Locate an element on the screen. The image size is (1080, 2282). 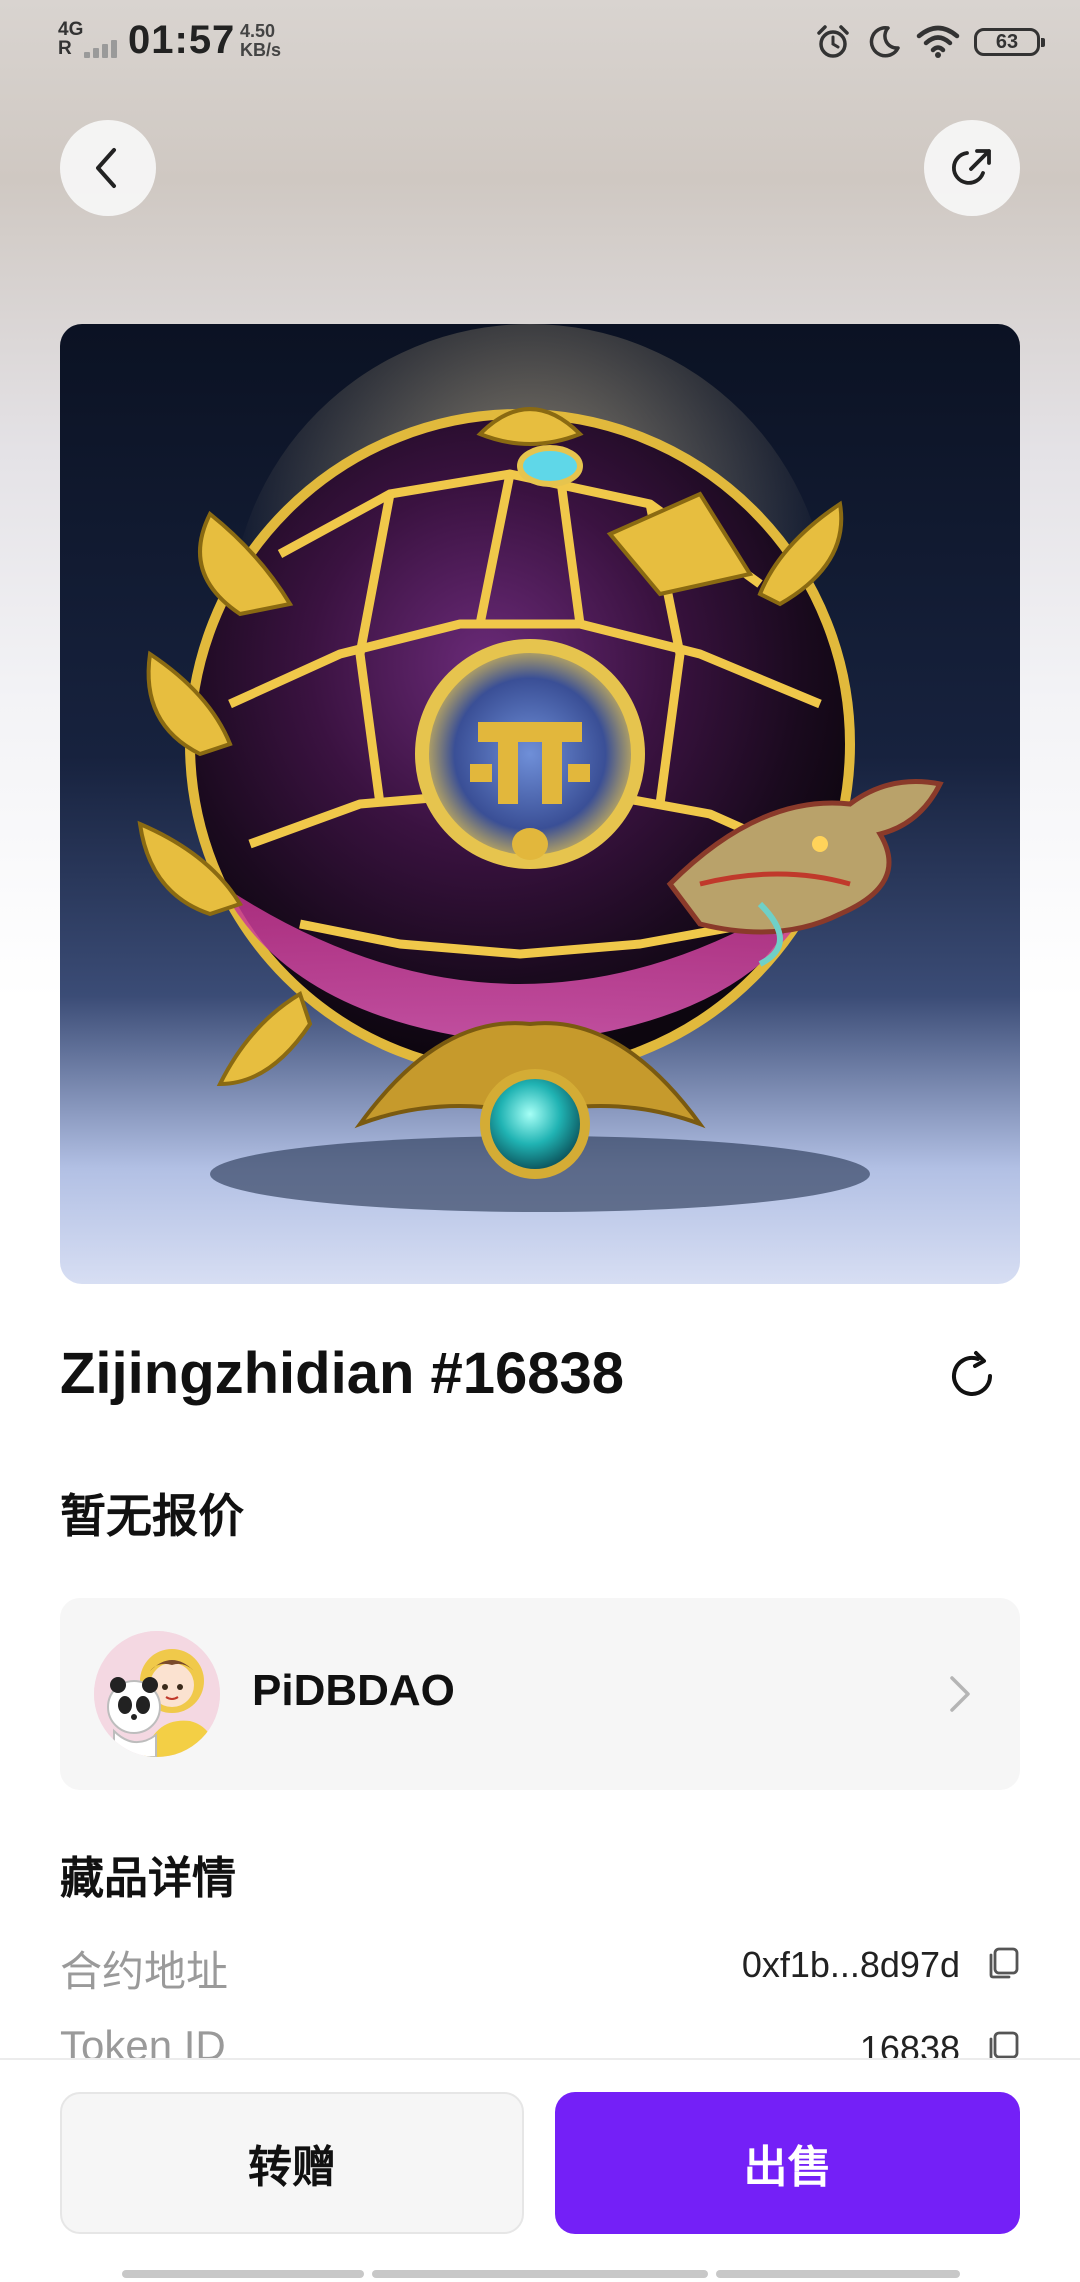
chevron-right-icon is located at coordinates (960, 1694).